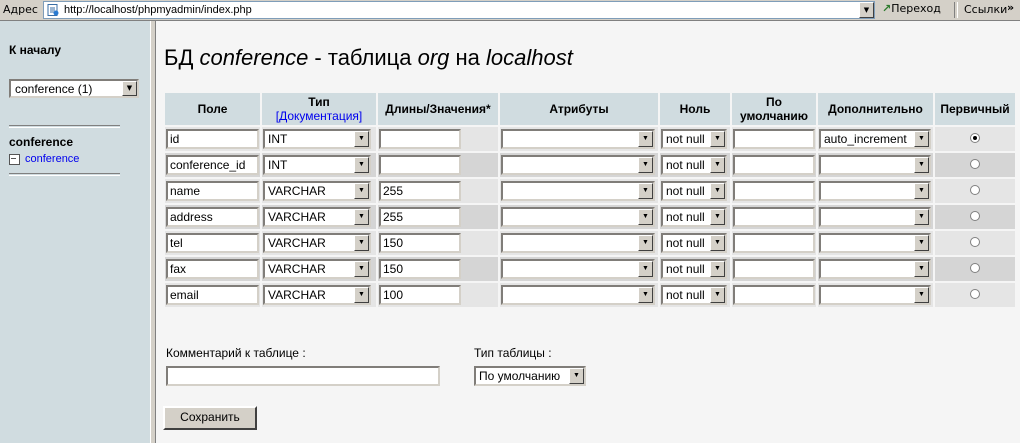 The height and width of the screenshot is (443, 1020). I want to click on field-name-input: id, so click(212, 139).